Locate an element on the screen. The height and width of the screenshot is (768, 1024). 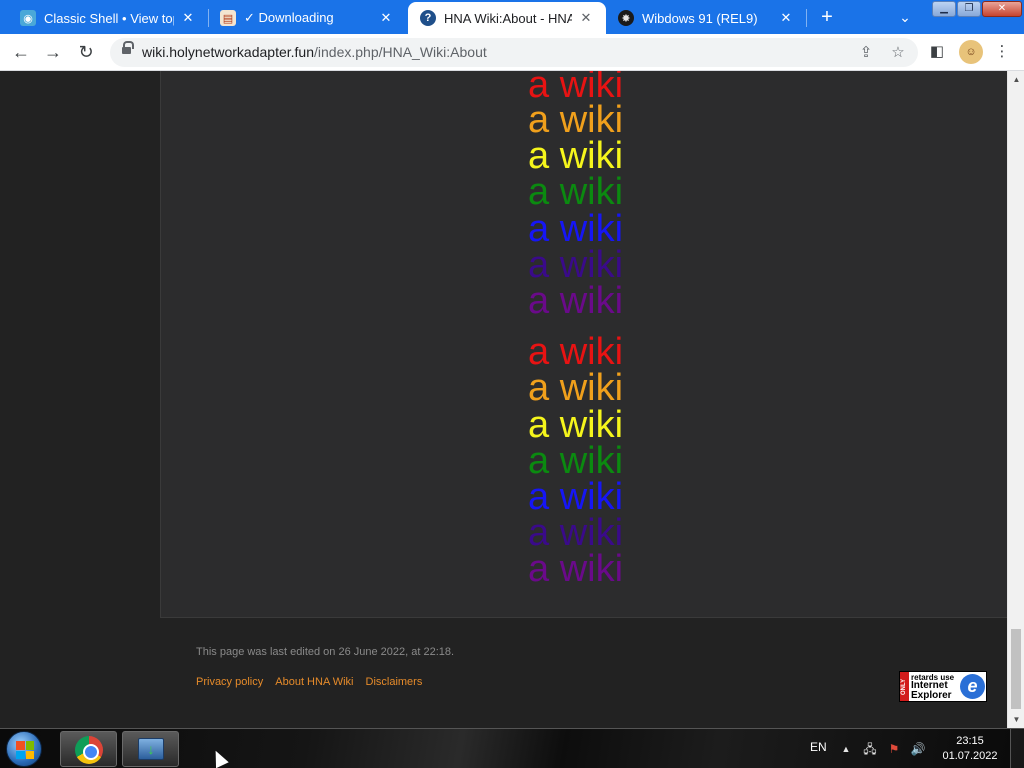
show-hidden-icons-icon: ▲ is located at coordinates (846, 749).